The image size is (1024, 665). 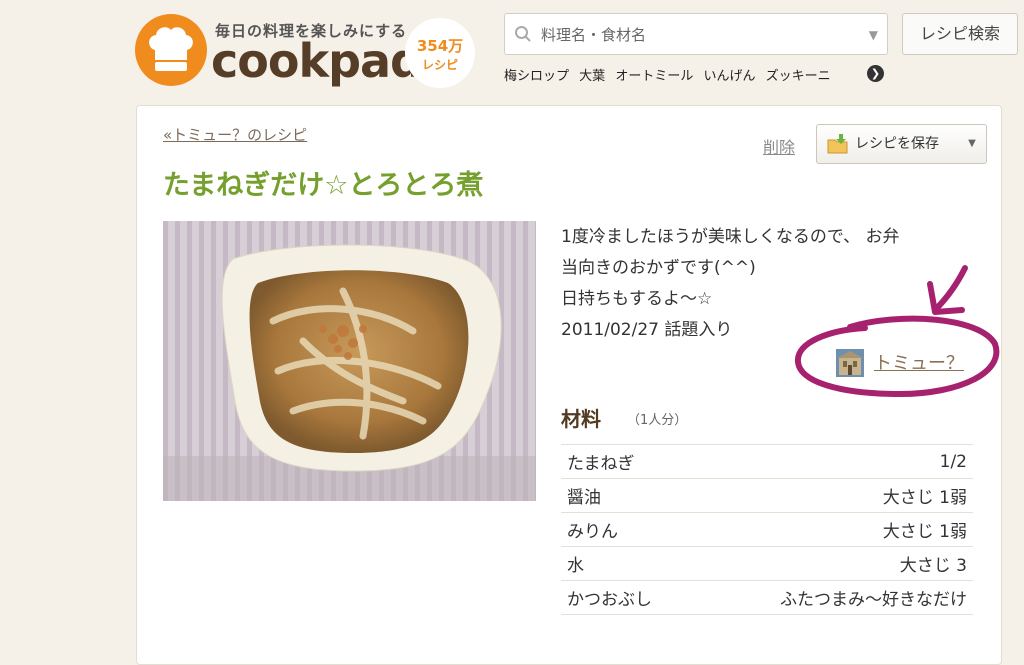 I want to click on search-box: ▼, so click(x=696, y=34).